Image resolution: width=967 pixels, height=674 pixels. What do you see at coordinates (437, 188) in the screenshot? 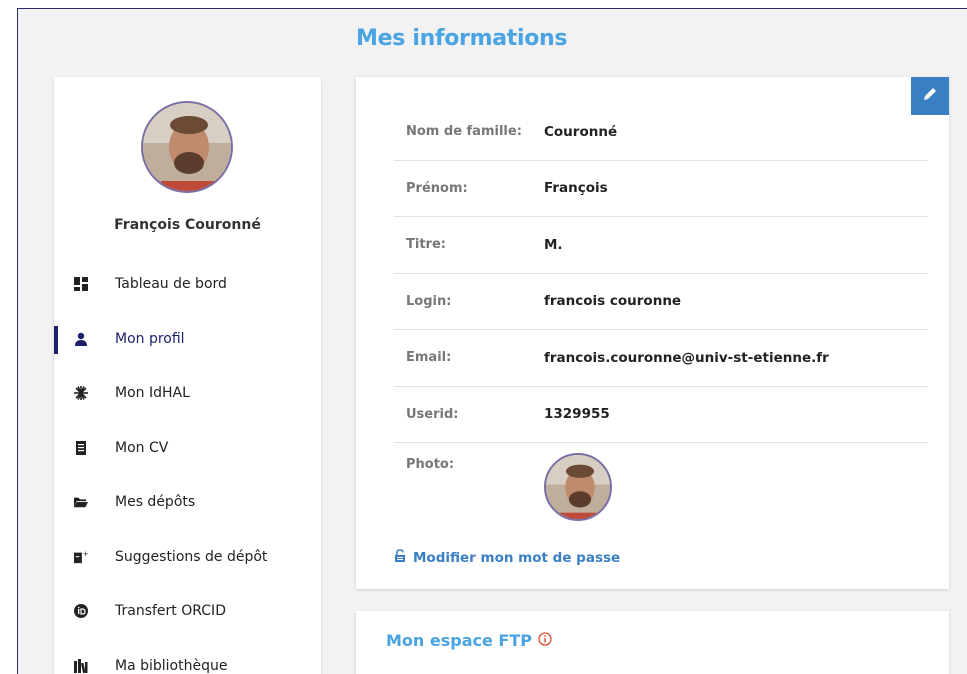
I see `field-label: Prénom:` at bounding box center [437, 188].